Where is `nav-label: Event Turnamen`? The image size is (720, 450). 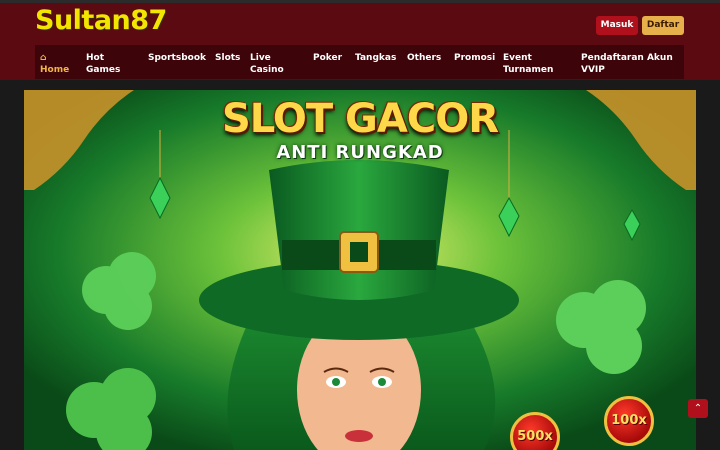
nav-label: Event Turnamen is located at coordinates (528, 64).